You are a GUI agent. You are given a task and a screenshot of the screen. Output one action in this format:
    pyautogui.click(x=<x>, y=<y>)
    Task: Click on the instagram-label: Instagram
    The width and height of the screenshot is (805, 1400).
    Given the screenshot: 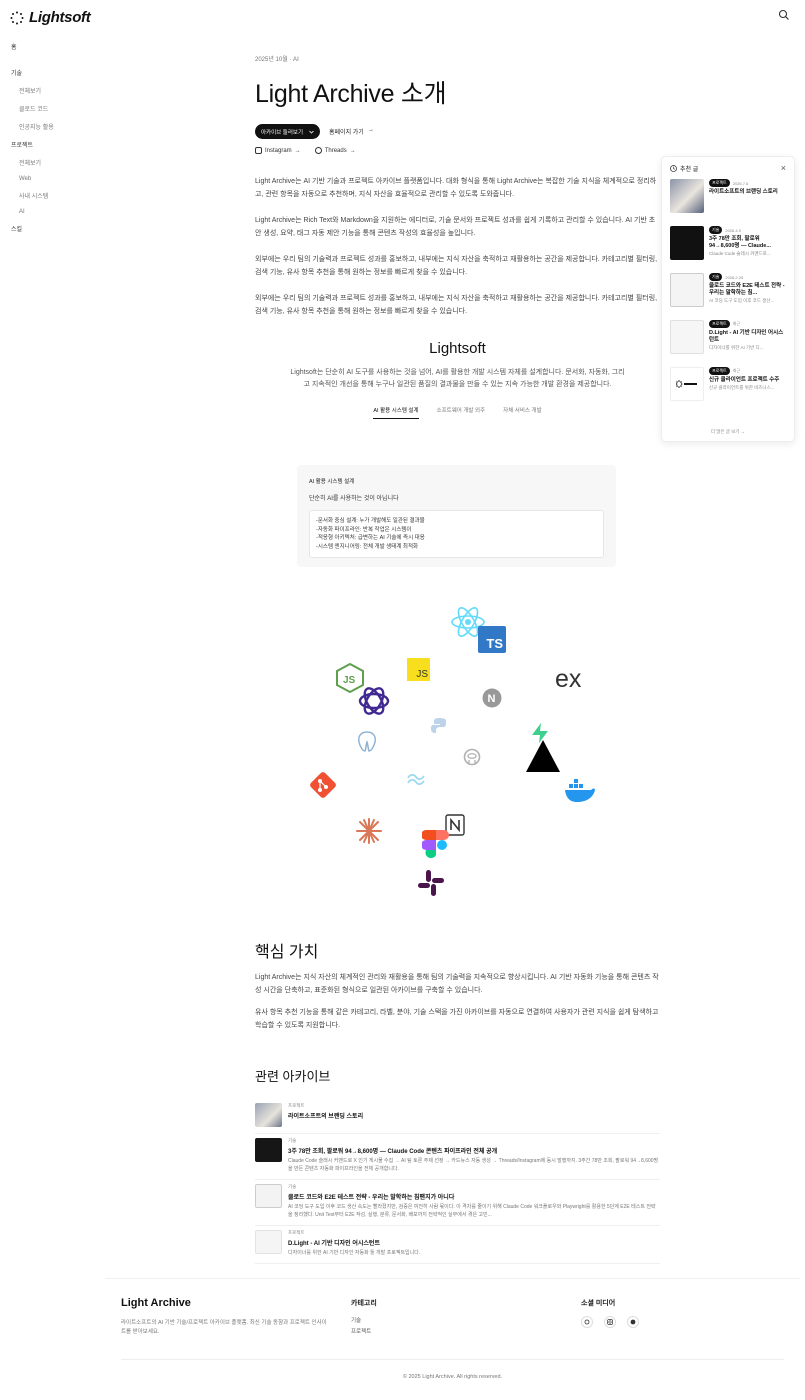 What is the action you would take?
    pyautogui.click(x=278, y=150)
    